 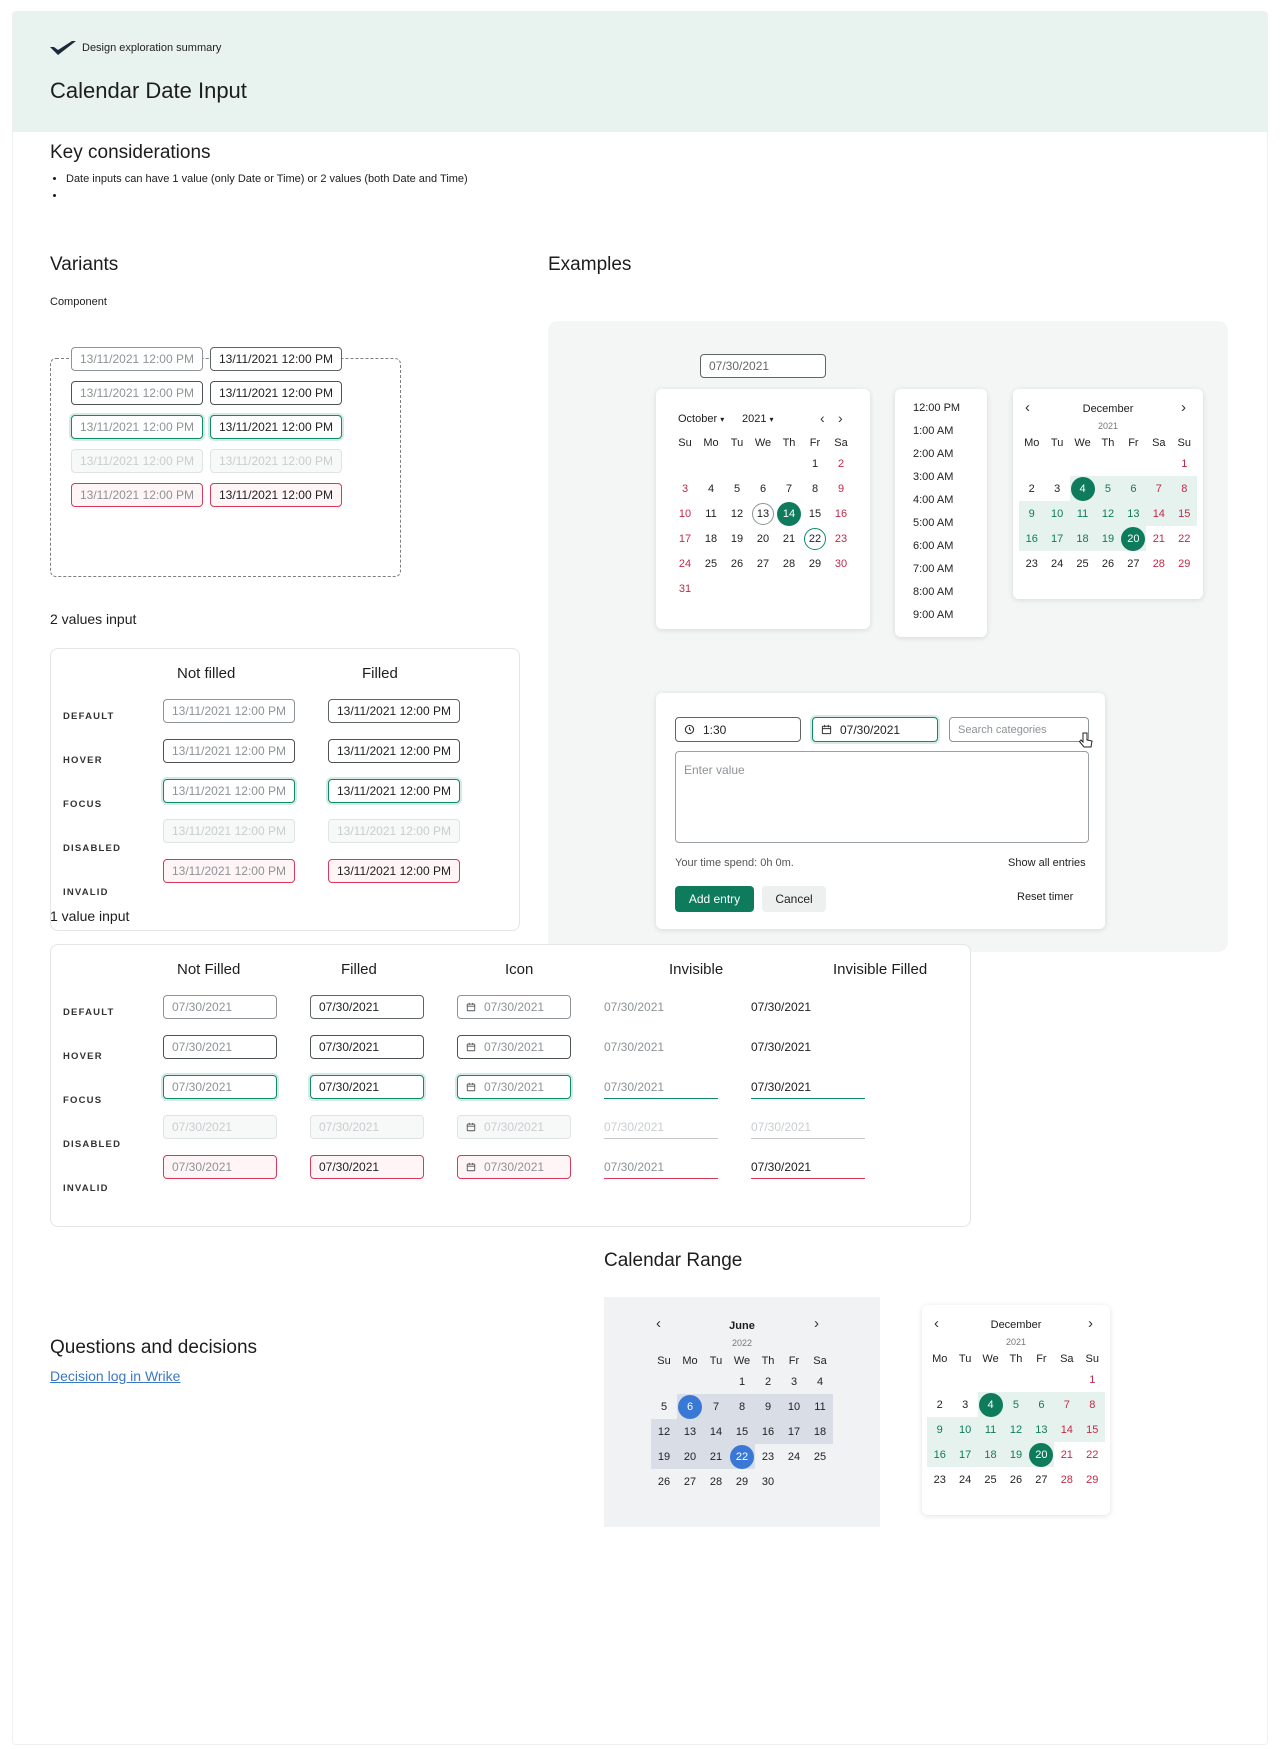 I want to click on value-textarea: Enter value, so click(x=882, y=797).